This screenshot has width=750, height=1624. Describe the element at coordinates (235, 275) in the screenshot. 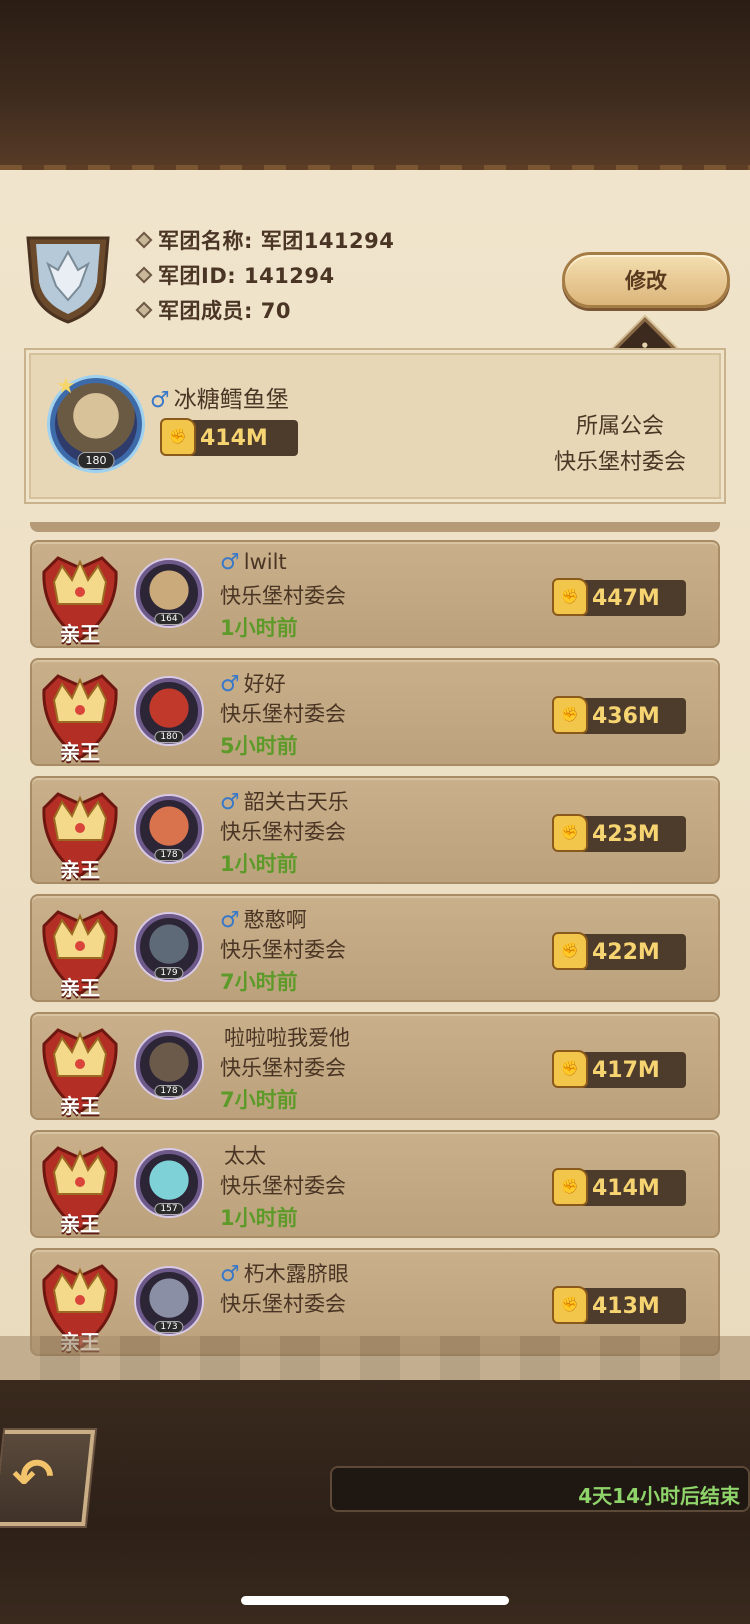

I see `guild-id-line: 军团ID: 141294` at that location.